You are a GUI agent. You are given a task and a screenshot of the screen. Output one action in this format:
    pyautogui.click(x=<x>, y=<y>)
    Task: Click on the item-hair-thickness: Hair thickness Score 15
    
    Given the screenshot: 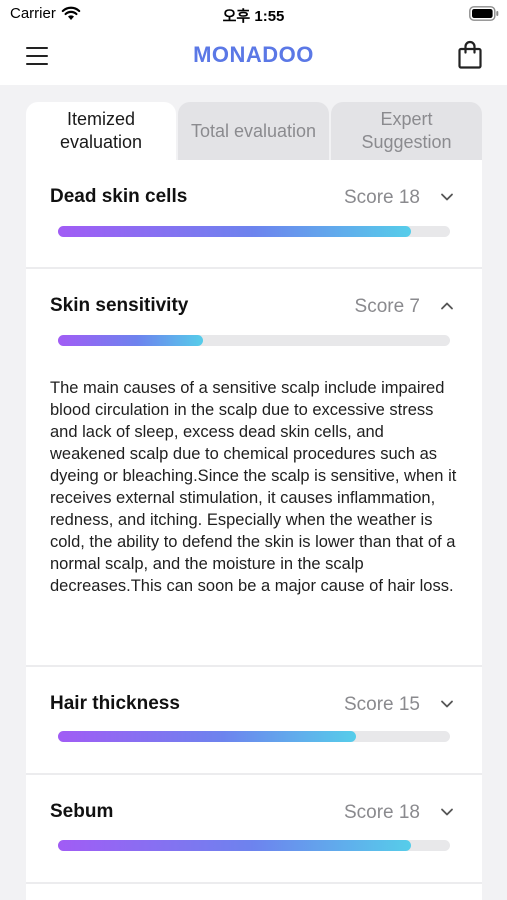 What is the action you would take?
    pyautogui.click(x=254, y=721)
    